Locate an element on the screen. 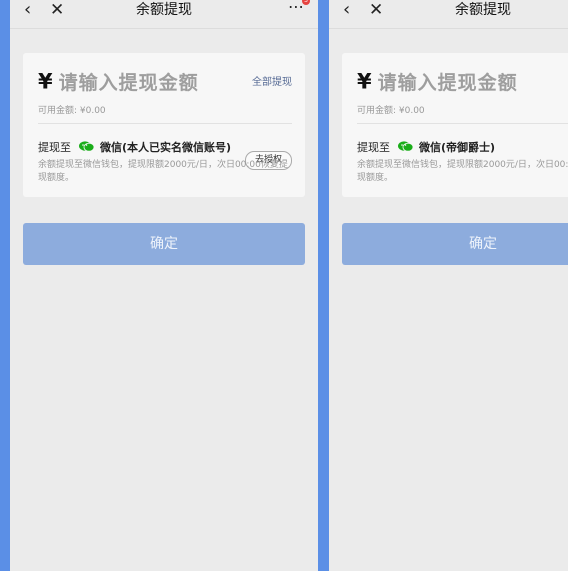  nav-bar: ‹ ✕ 余额提现 ⋯ 3 is located at coordinates (164, 14).